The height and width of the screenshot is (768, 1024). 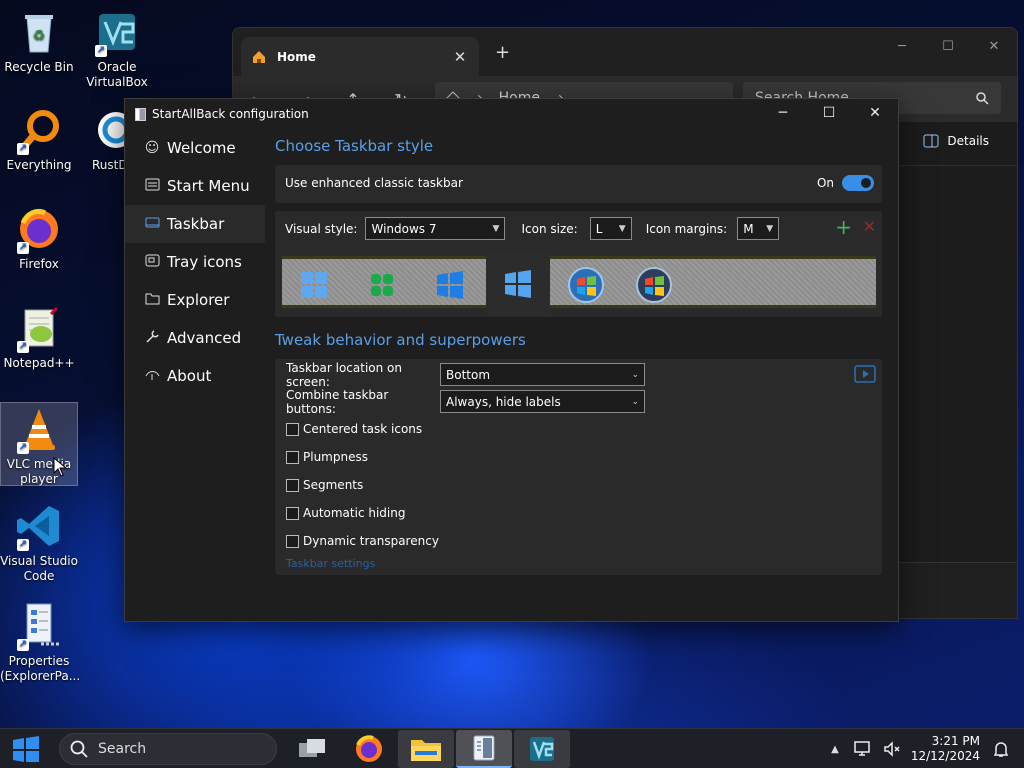 What do you see at coordinates (426, 749) in the screenshot?
I see `taskbar-file-explorer` at bounding box center [426, 749].